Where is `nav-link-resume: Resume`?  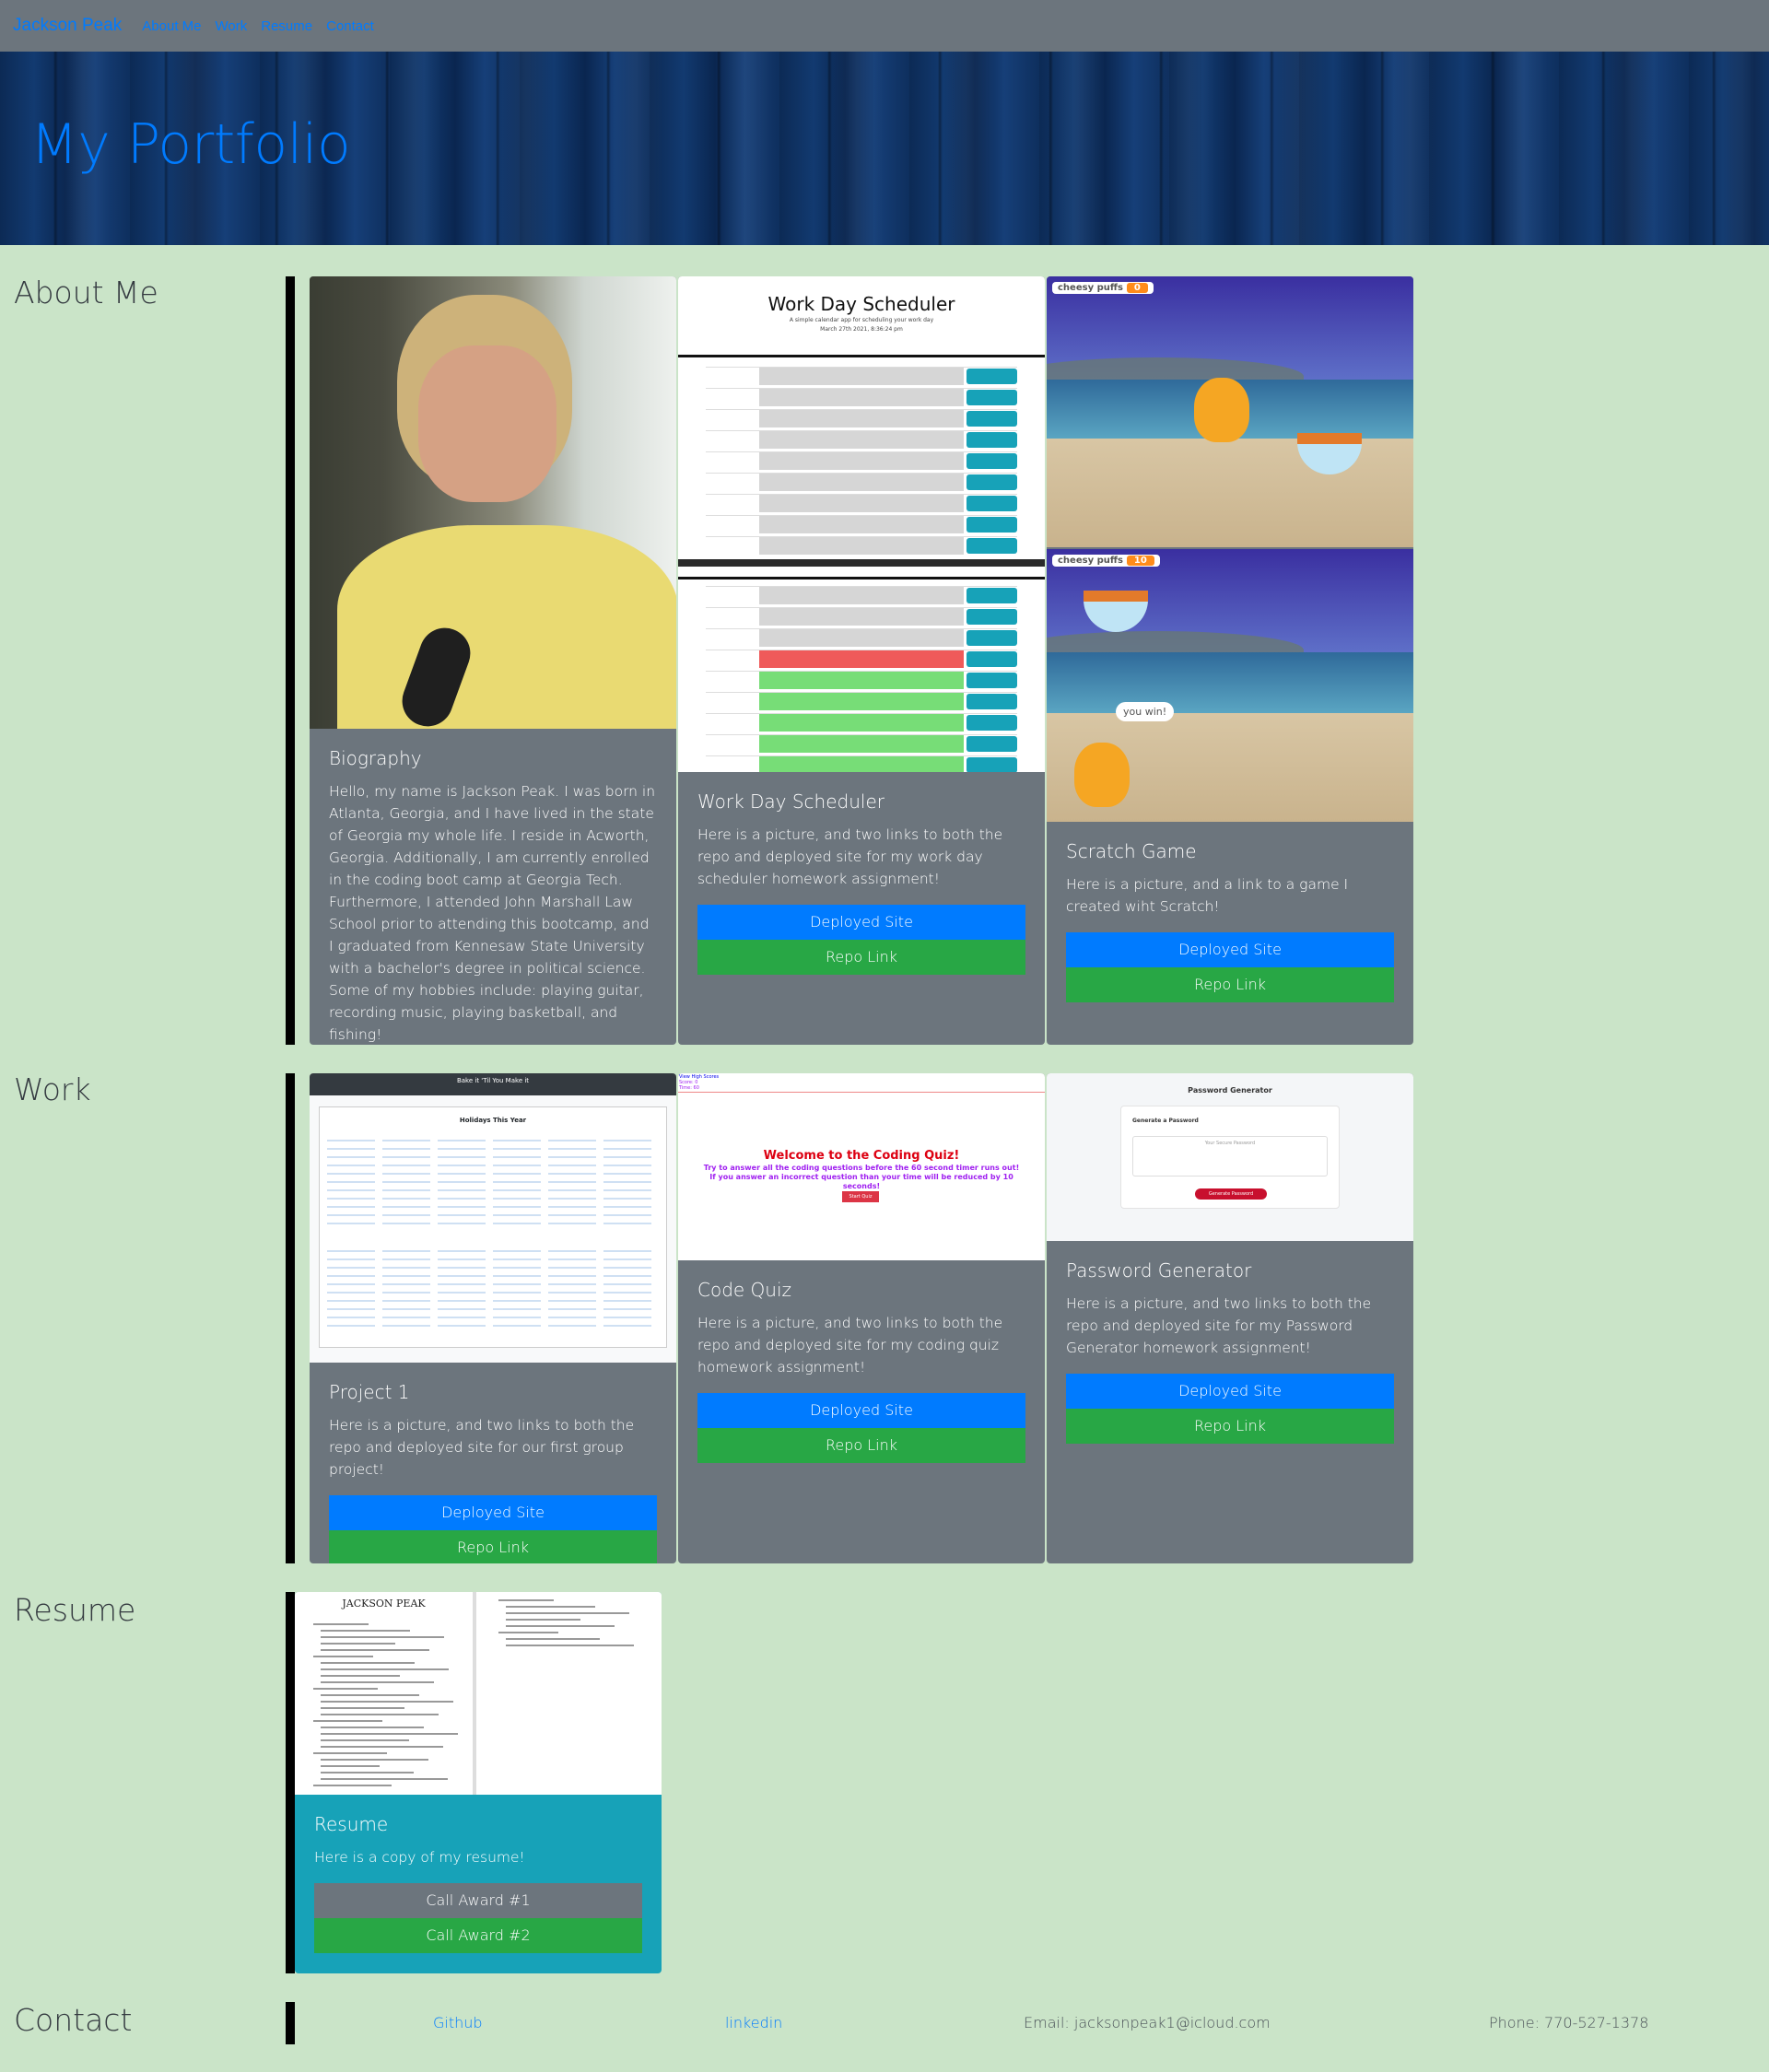 nav-link-resume: Resume is located at coordinates (286, 26).